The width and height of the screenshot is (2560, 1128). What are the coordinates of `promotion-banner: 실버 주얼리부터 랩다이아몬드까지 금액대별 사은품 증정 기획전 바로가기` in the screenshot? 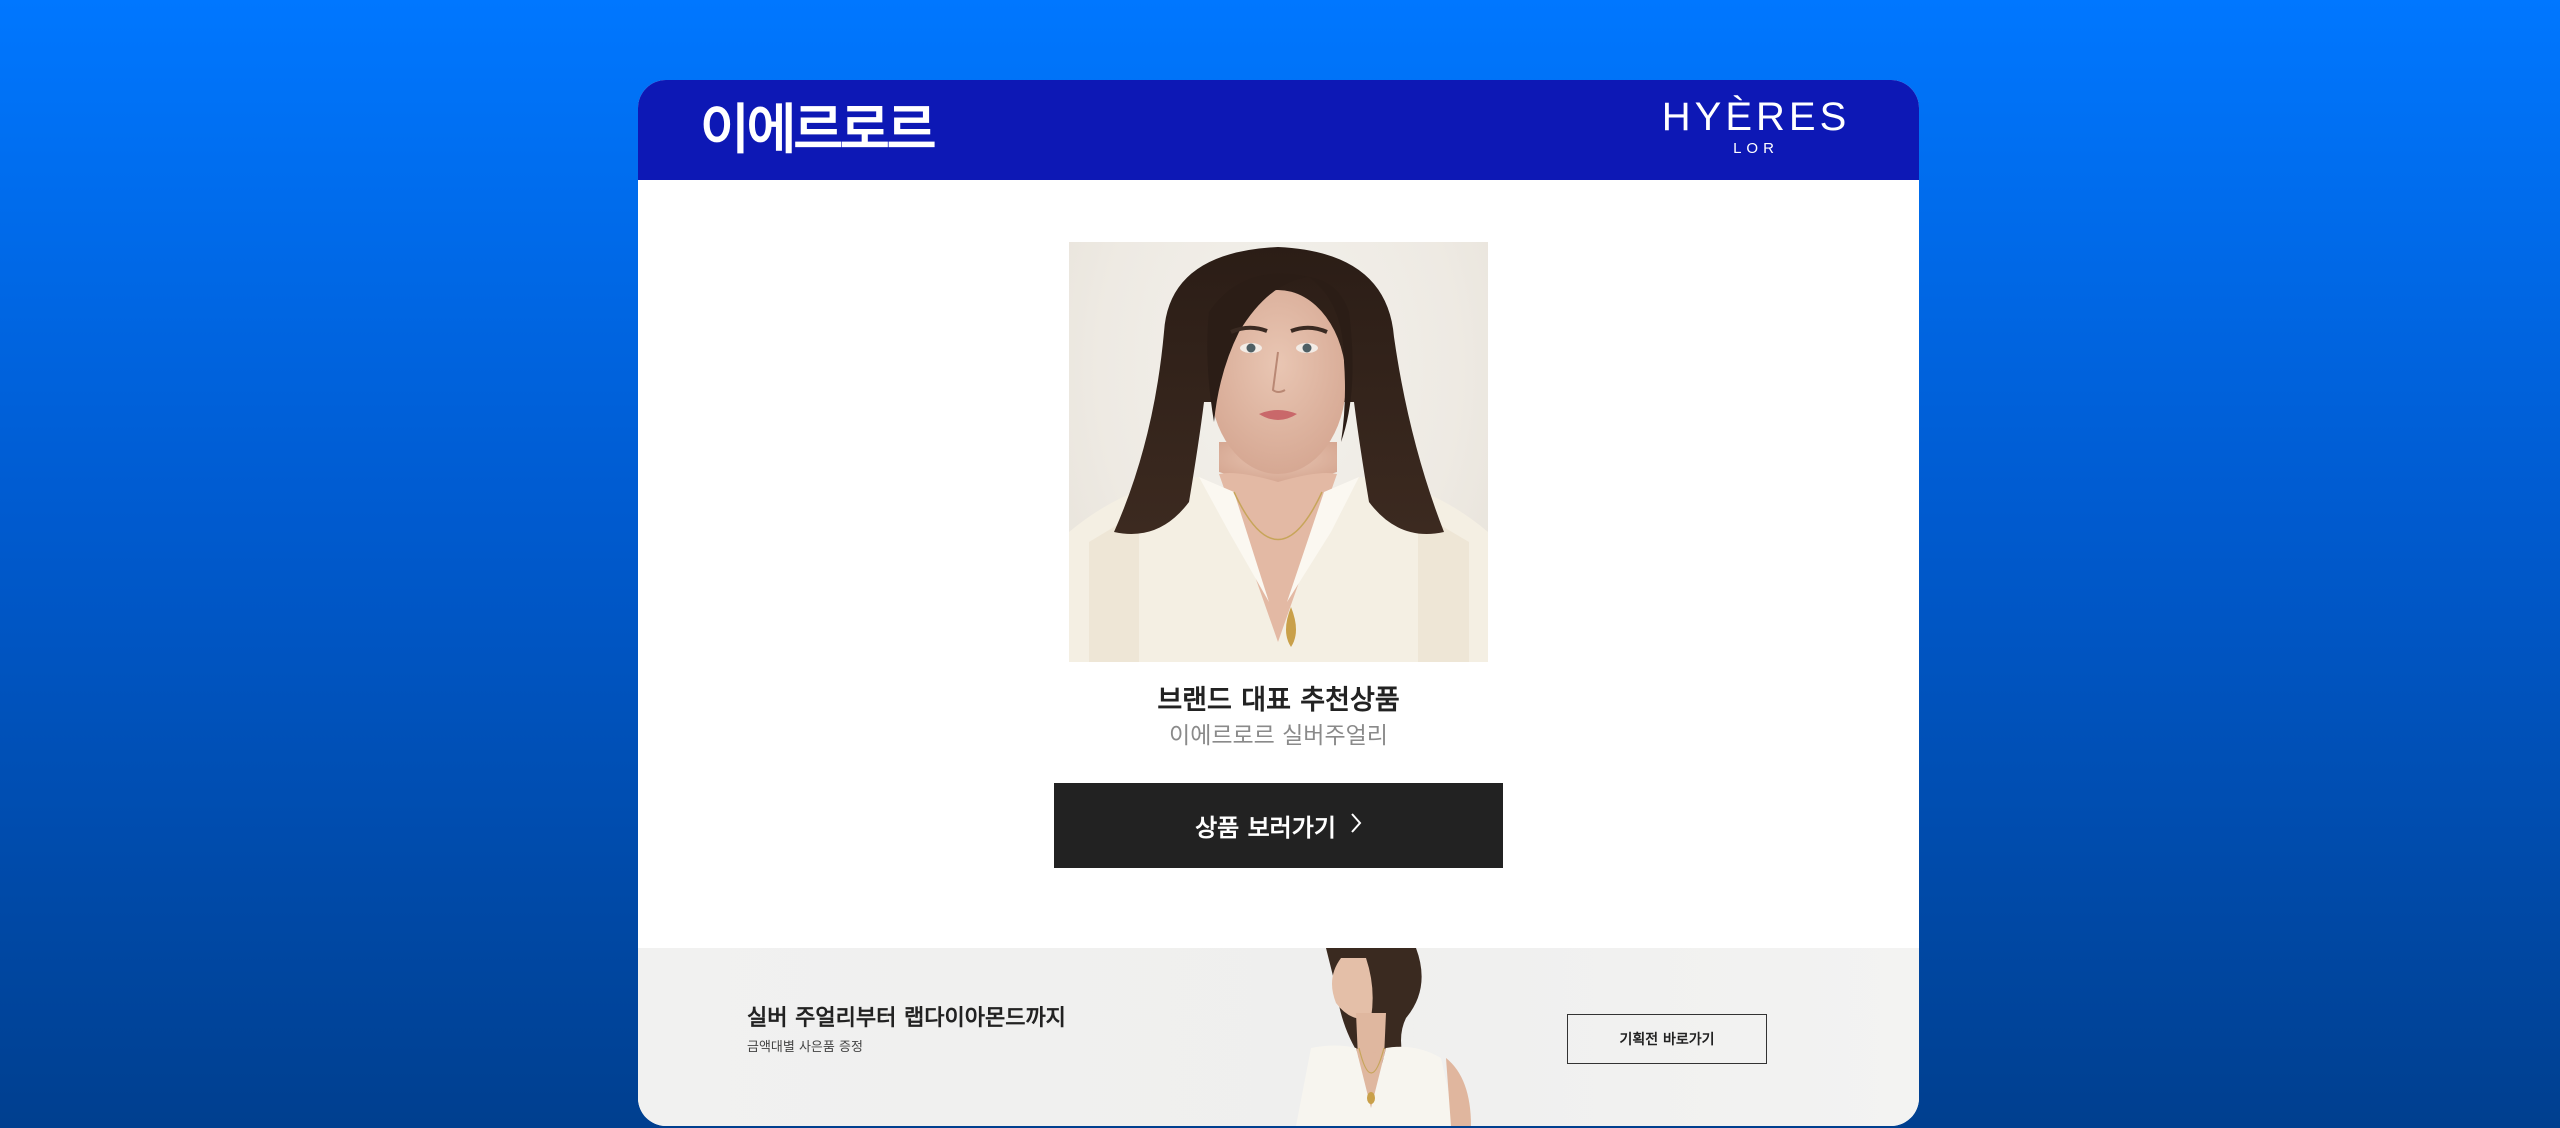 It's located at (1278, 1037).